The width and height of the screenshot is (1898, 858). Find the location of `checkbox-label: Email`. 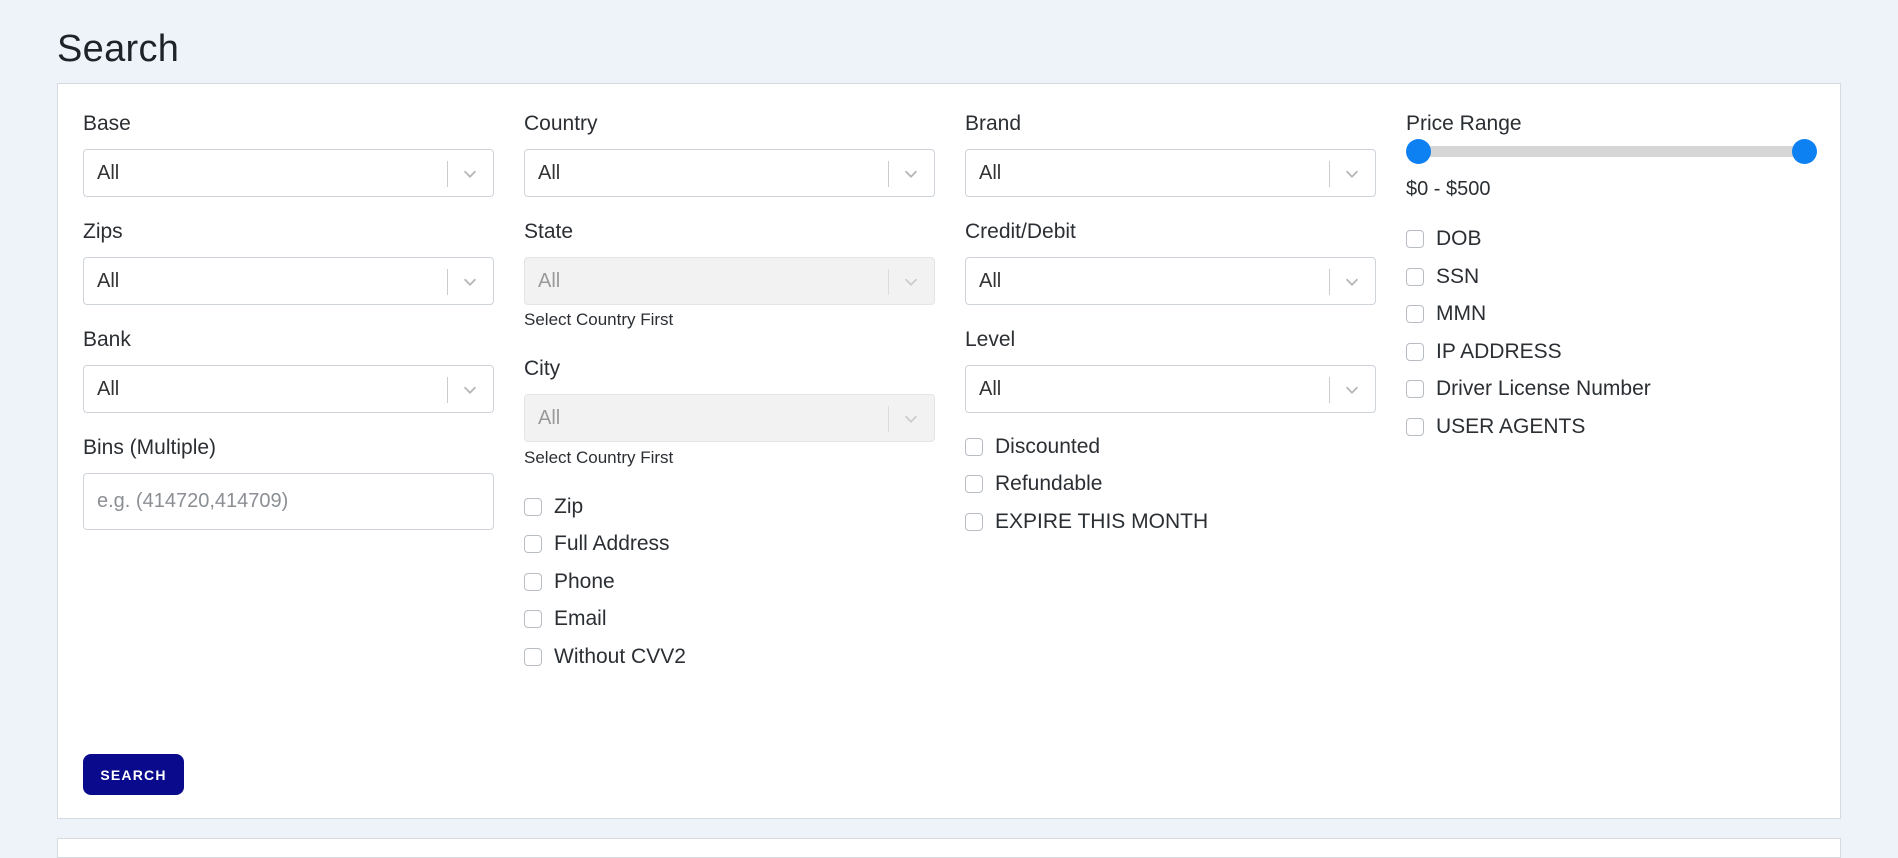

checkbox-label: Email is located at coordinates (580, 618).